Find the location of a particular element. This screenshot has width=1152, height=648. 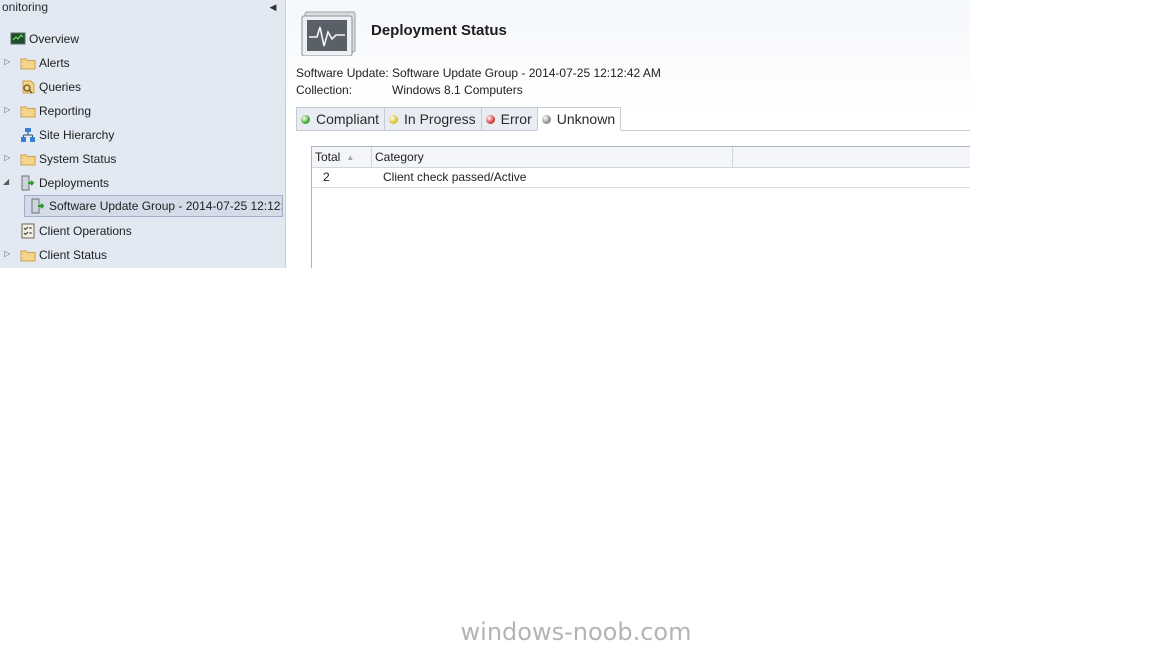

nav-item-label: Reporting is located at coordinates (65, 111).